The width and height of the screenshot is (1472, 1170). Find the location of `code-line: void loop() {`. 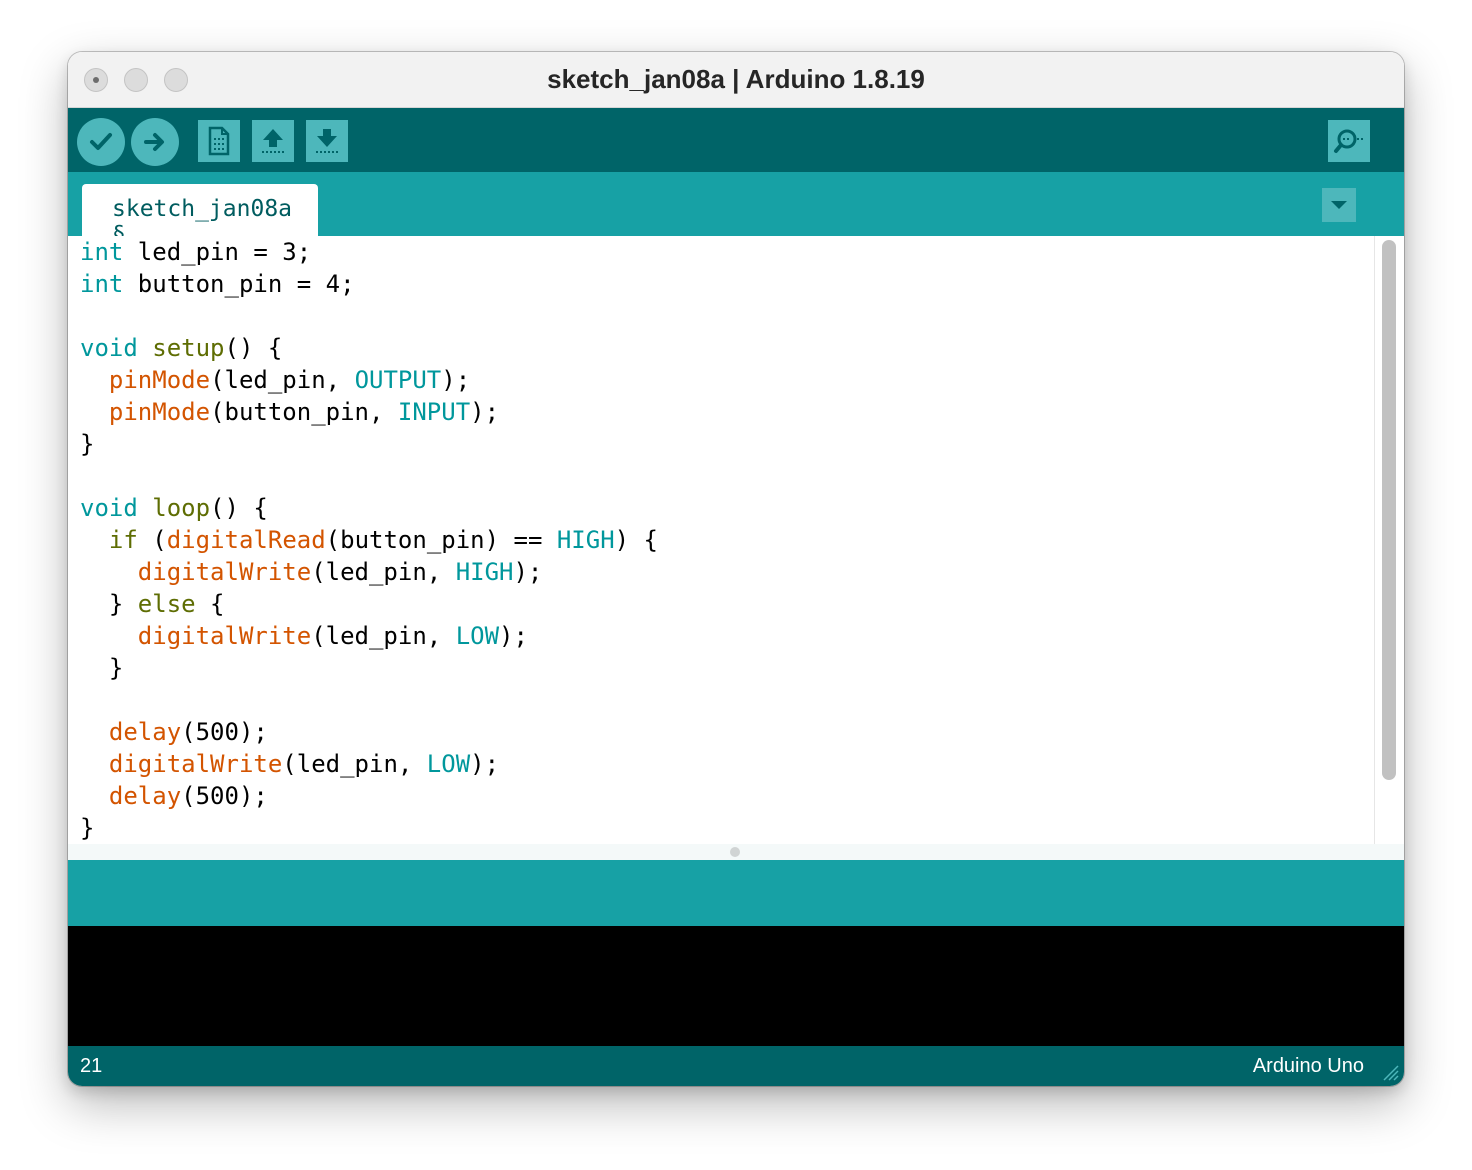

code-line: void loop() { is located at coordinates (742, 508).